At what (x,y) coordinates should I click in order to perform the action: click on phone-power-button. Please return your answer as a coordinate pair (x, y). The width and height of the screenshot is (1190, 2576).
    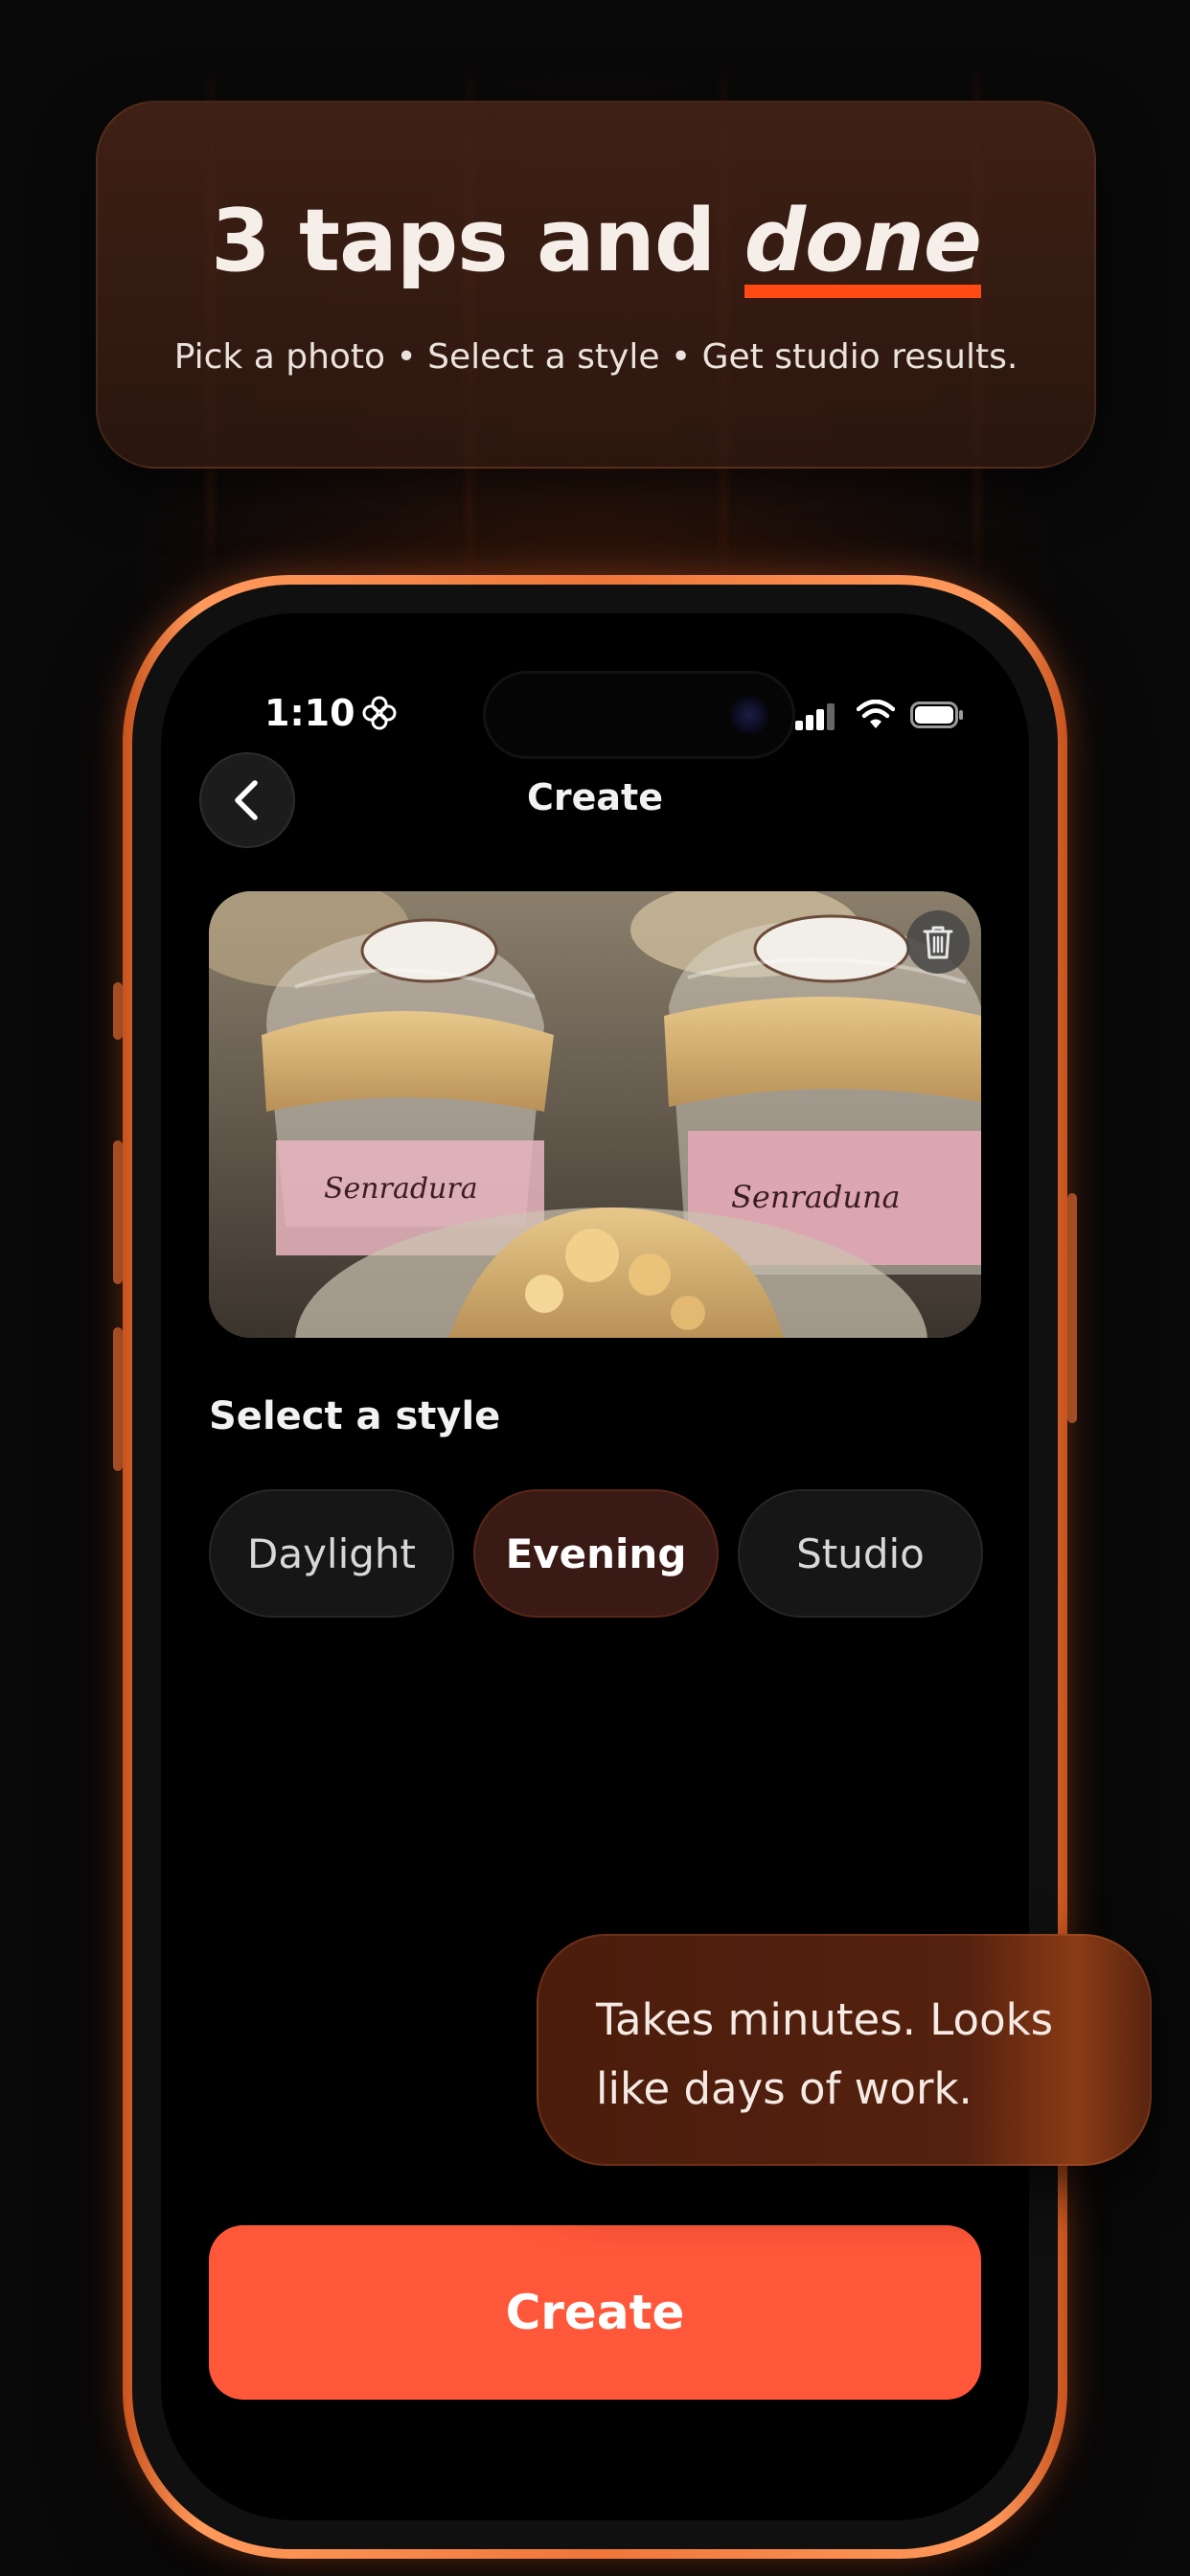
    Looking at the image, I should click on (1072, 1308).